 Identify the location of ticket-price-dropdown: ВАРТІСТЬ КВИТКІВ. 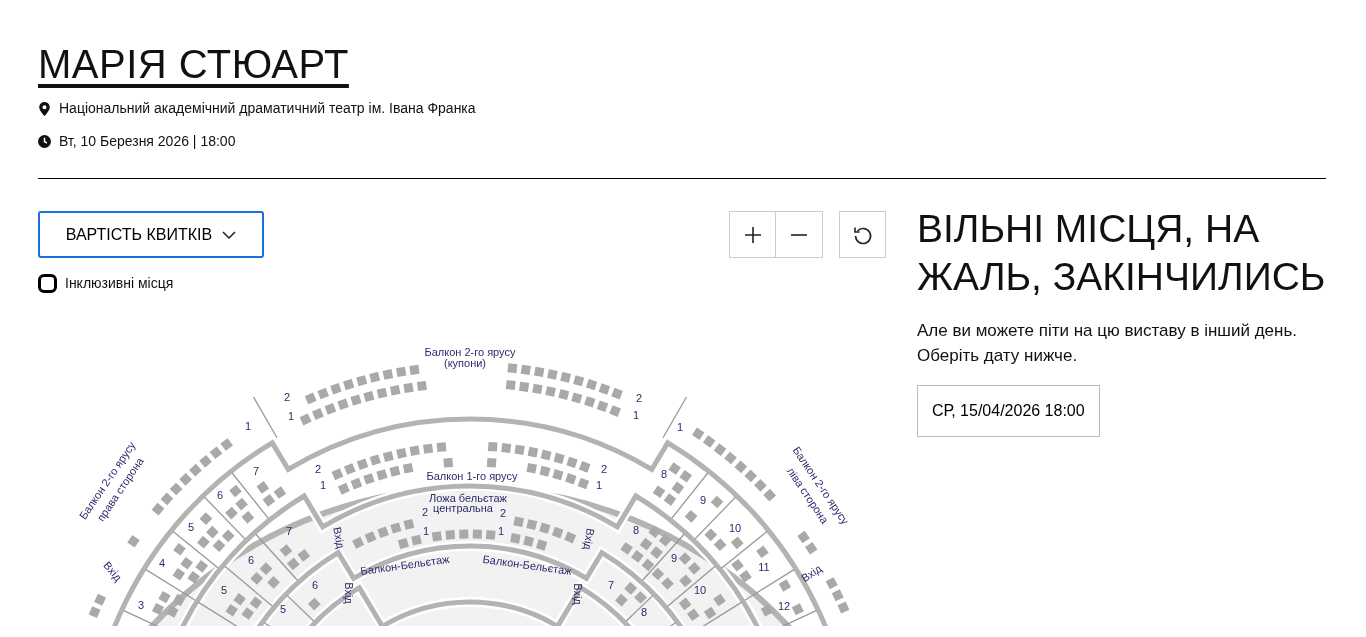
(151, 234).